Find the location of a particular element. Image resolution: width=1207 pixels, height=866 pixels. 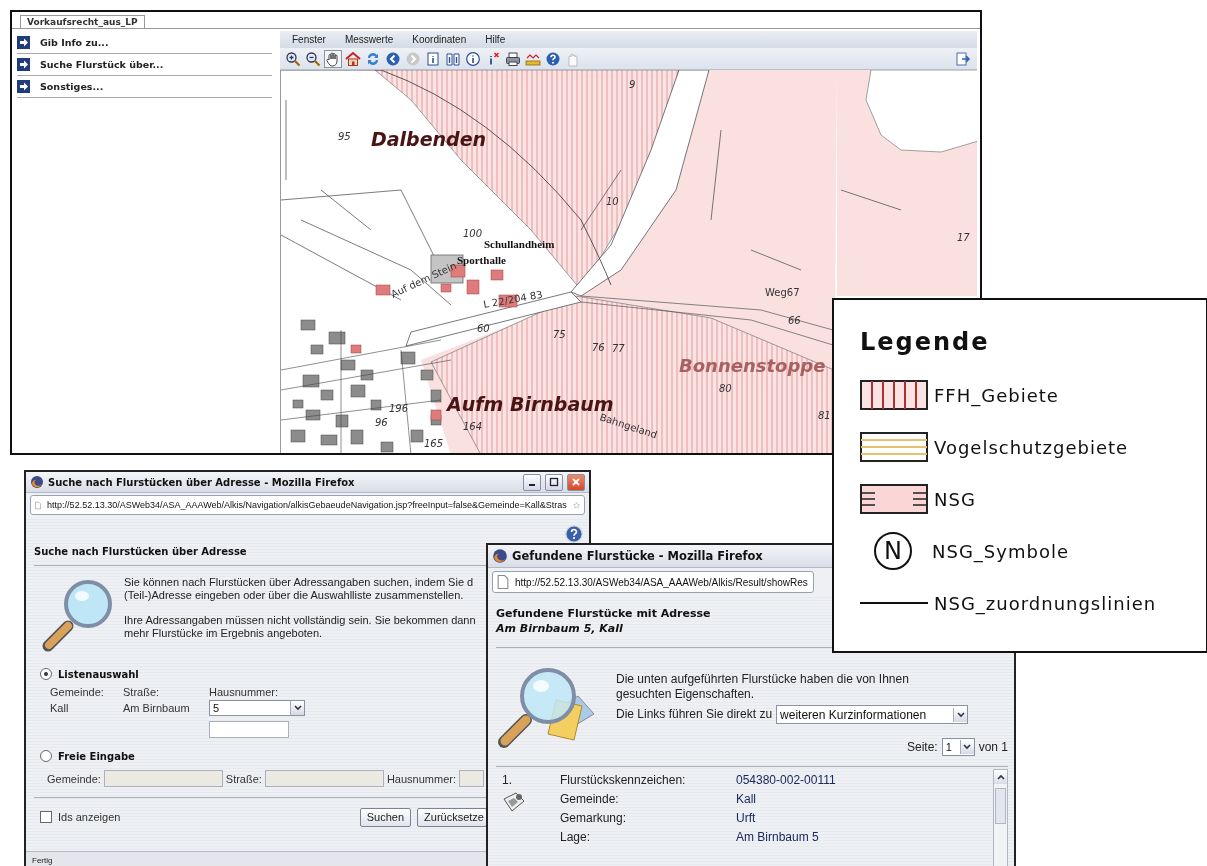

map-label: 100 is located at coordinates (473, 233).